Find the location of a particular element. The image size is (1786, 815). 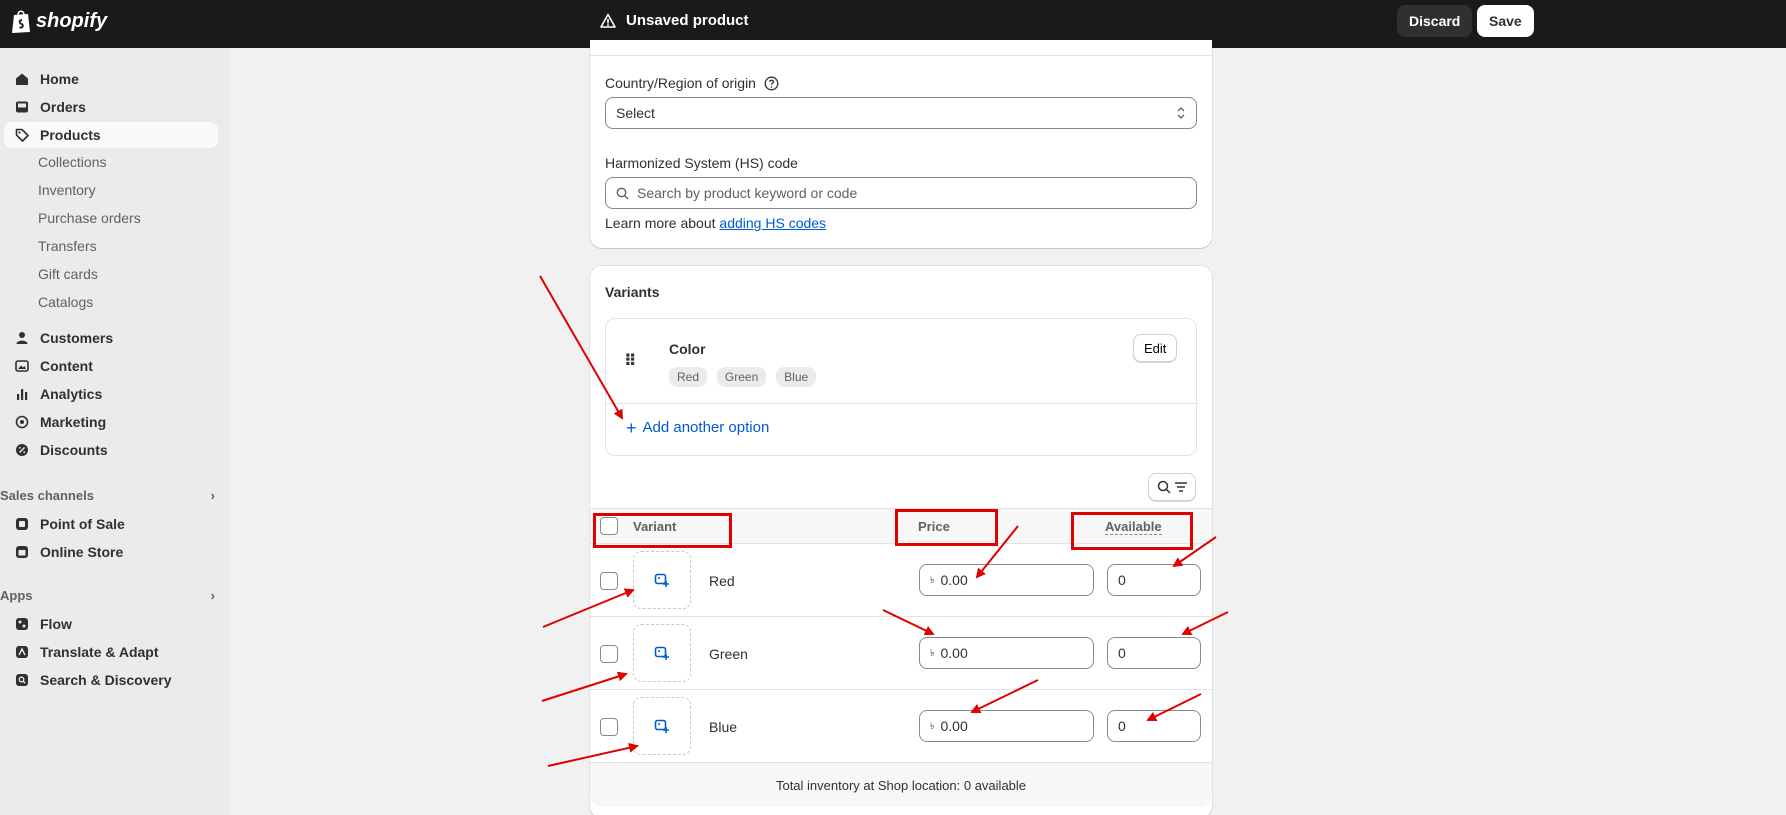

option-value-chip: Blue is located at coordinates (796, 377).